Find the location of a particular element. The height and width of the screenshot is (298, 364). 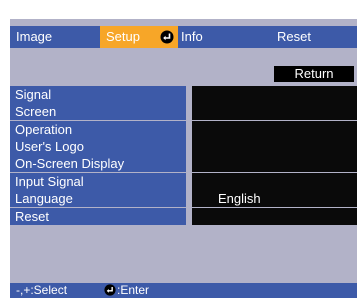

menu-item-screen: Screen is located at coordinates (183, 111).